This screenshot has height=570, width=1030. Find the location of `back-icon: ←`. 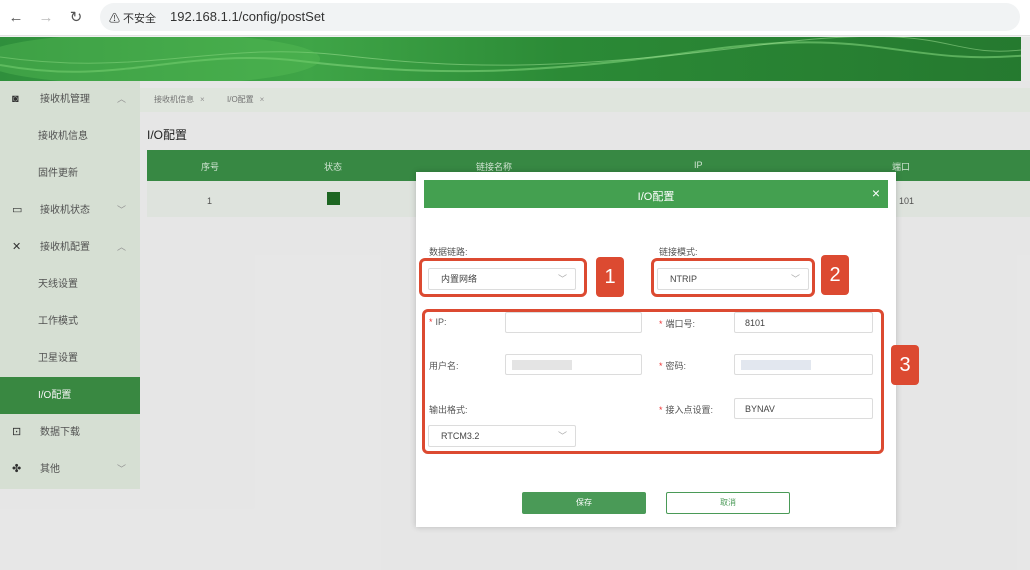

back-icon: ← is located at coordinates (16, 18).